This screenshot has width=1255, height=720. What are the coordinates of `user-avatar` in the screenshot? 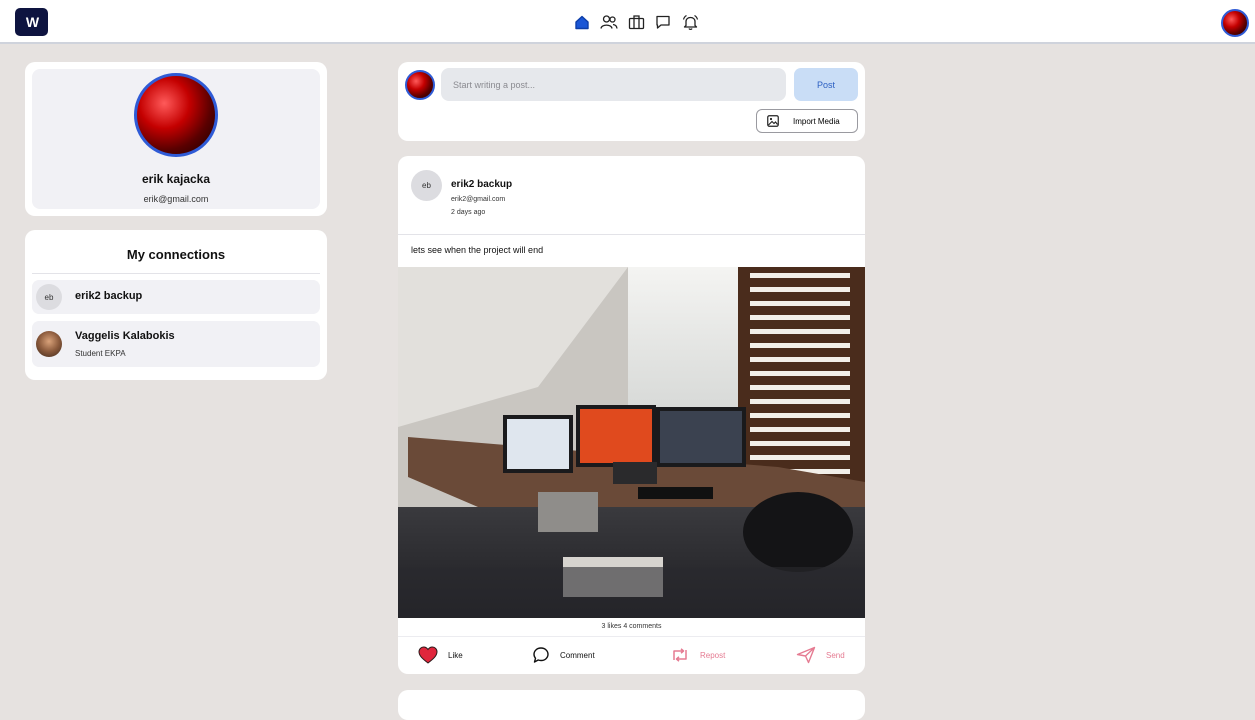 It's located at (1235, 23).